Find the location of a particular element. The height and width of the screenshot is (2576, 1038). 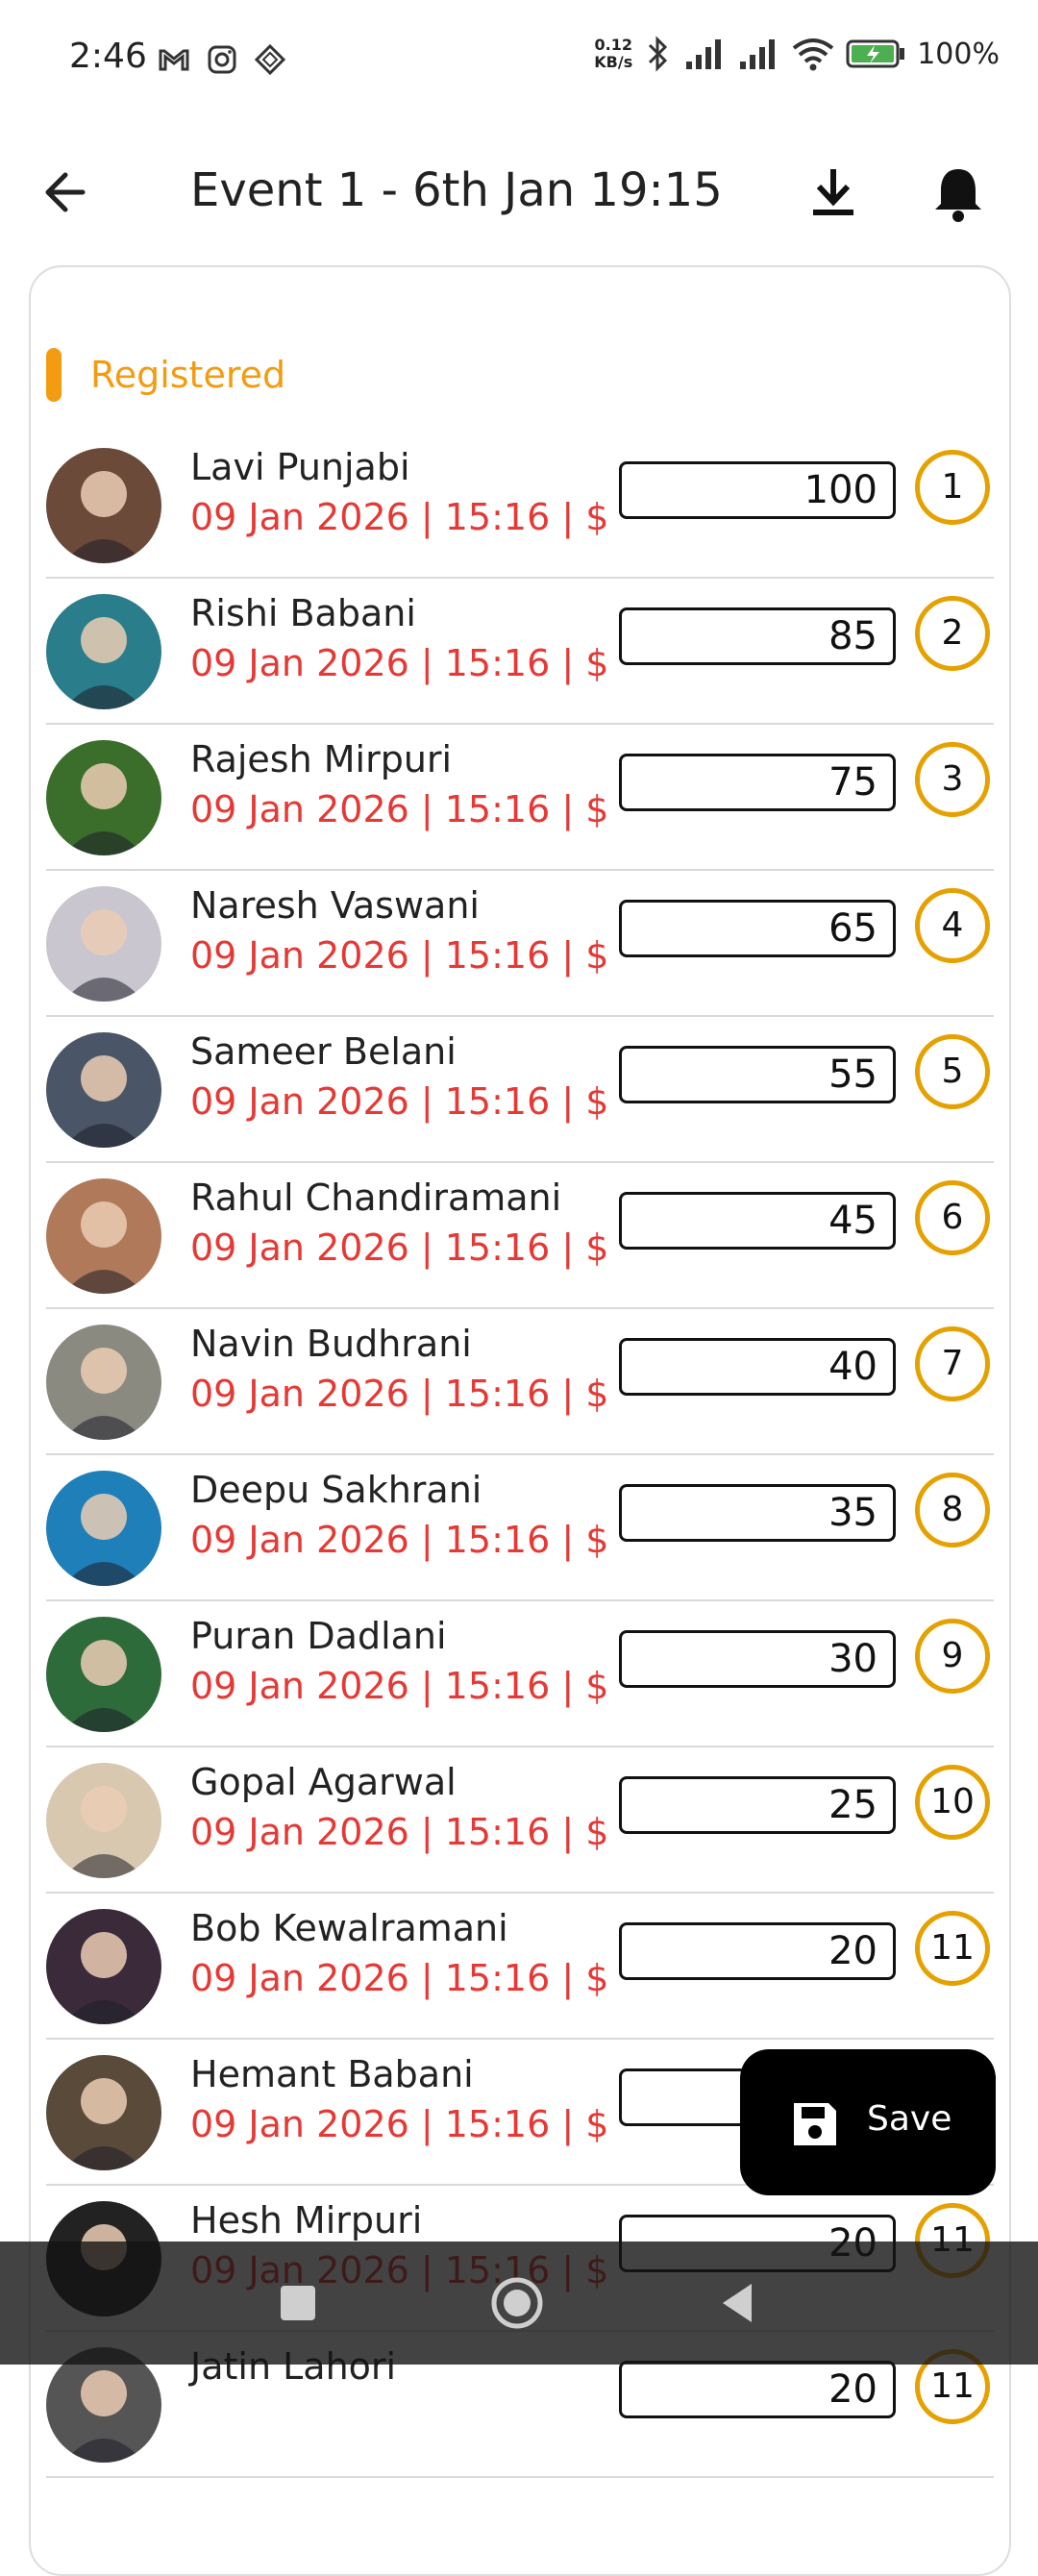

system-nav-bar is located at coordinates (519, 2304).